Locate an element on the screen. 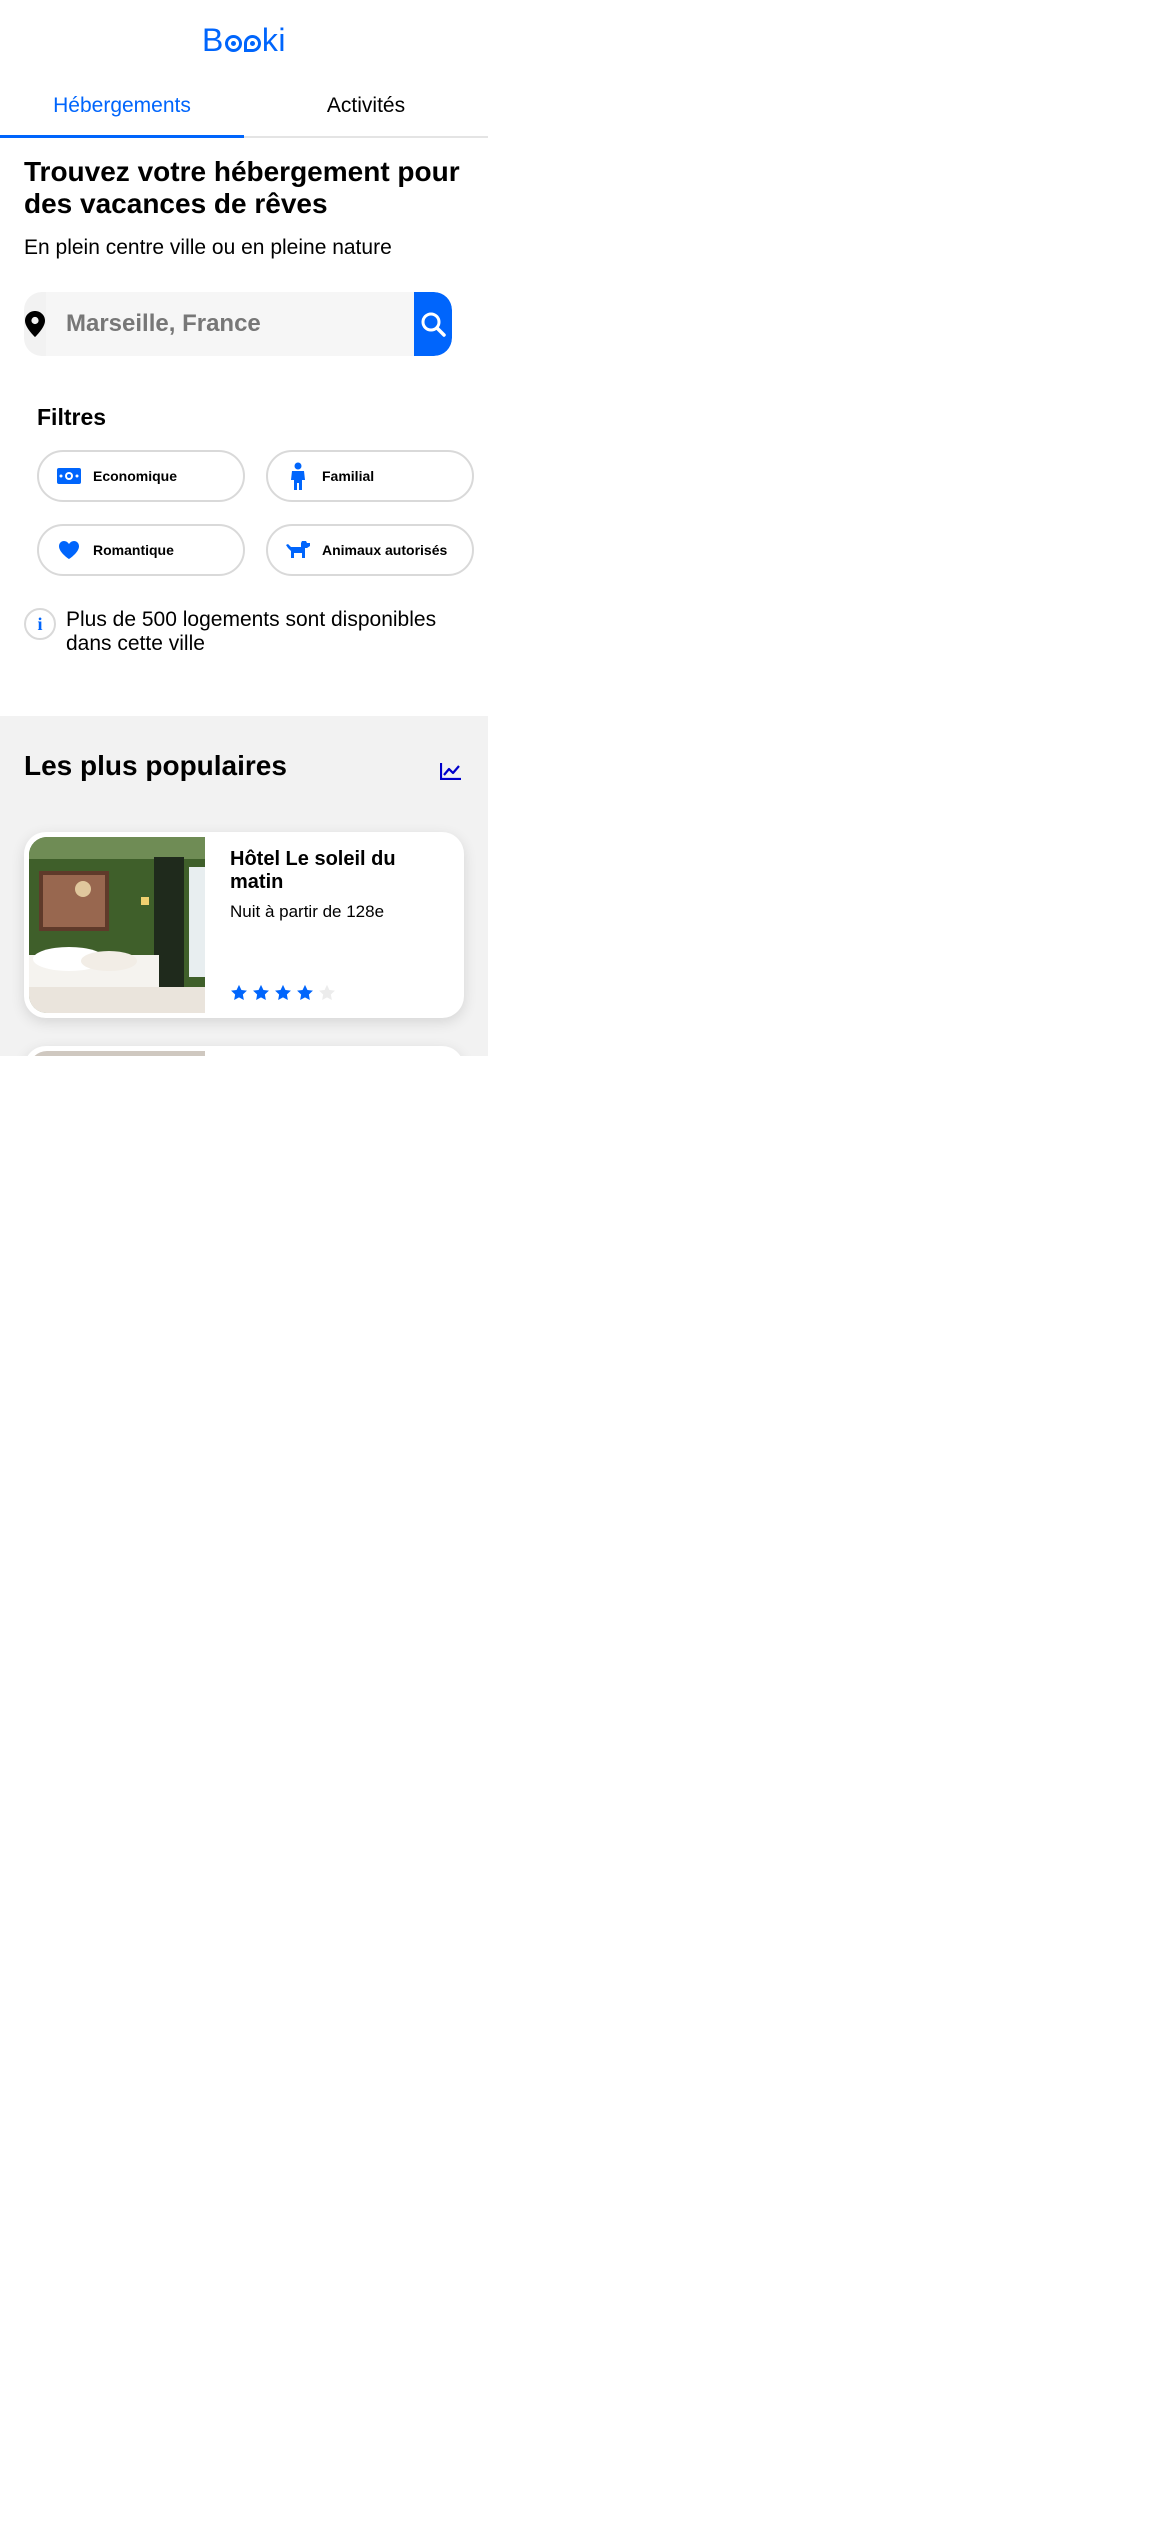 The image size is (1170, 2532). dog-icon is located at coordinates (298, 550).